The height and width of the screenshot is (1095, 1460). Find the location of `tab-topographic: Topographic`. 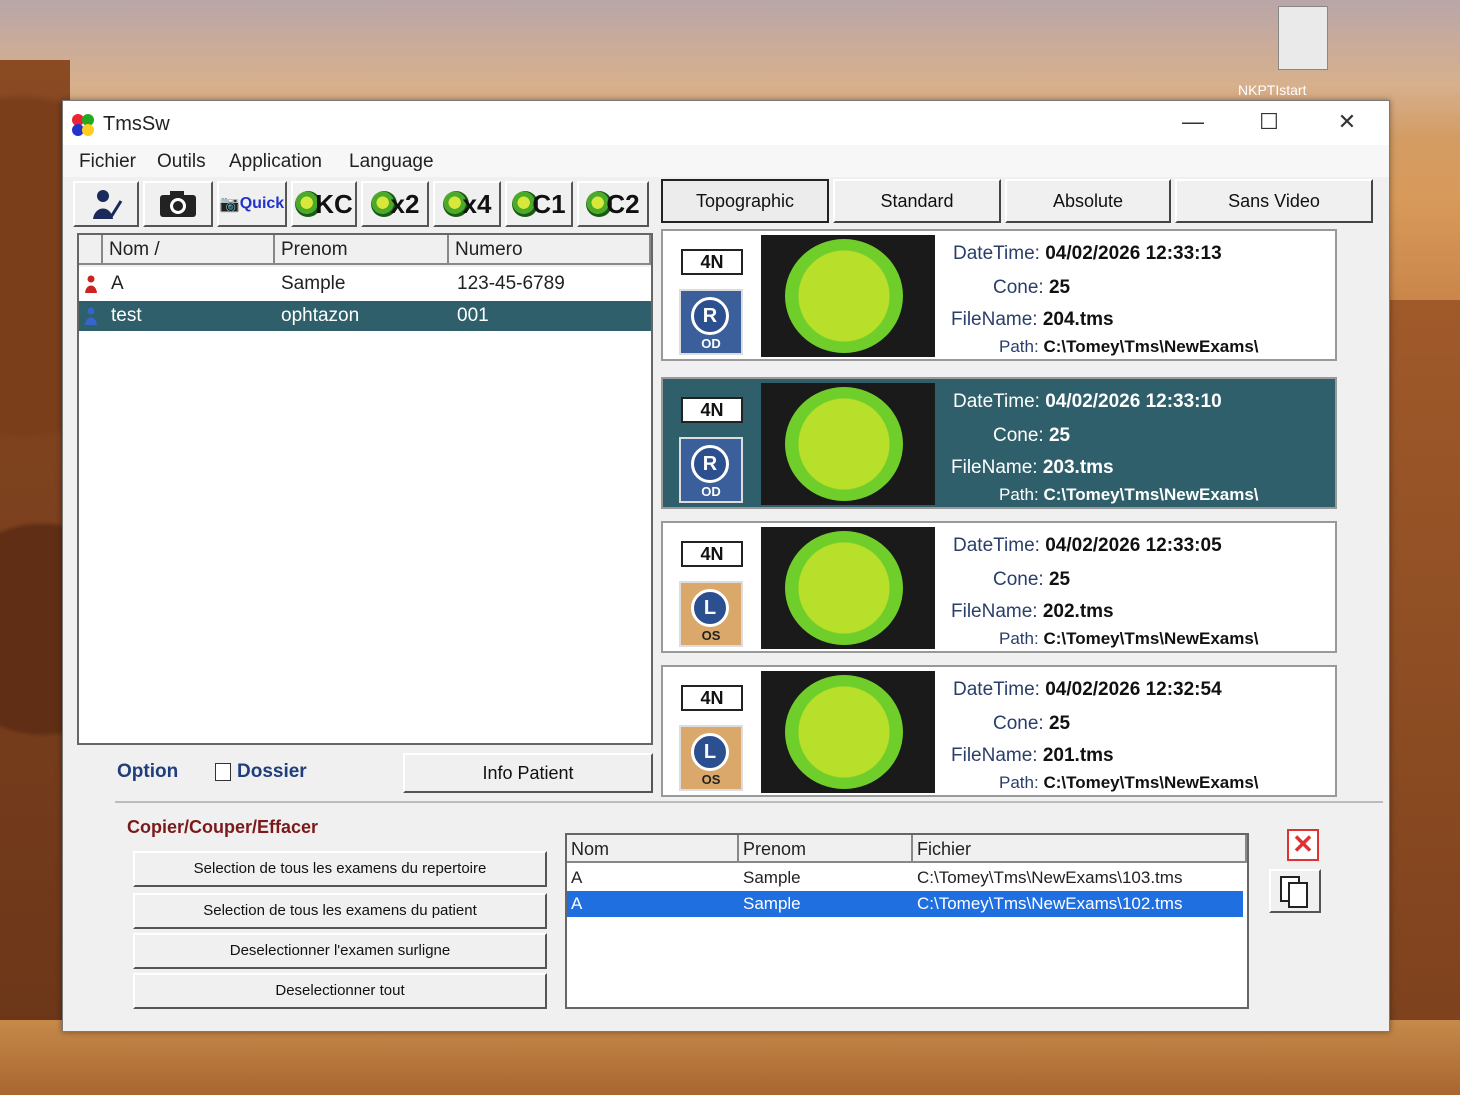

tab-topographic: Topographic is located at coordinates (745, 201).